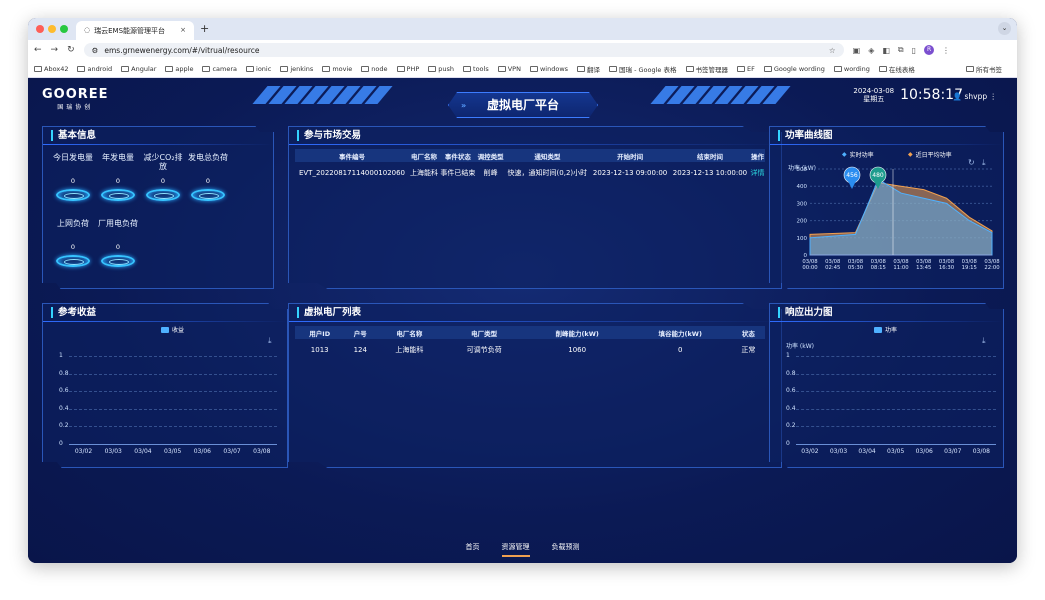  I want to click on bookmark-item: camera, so click(219, 69).